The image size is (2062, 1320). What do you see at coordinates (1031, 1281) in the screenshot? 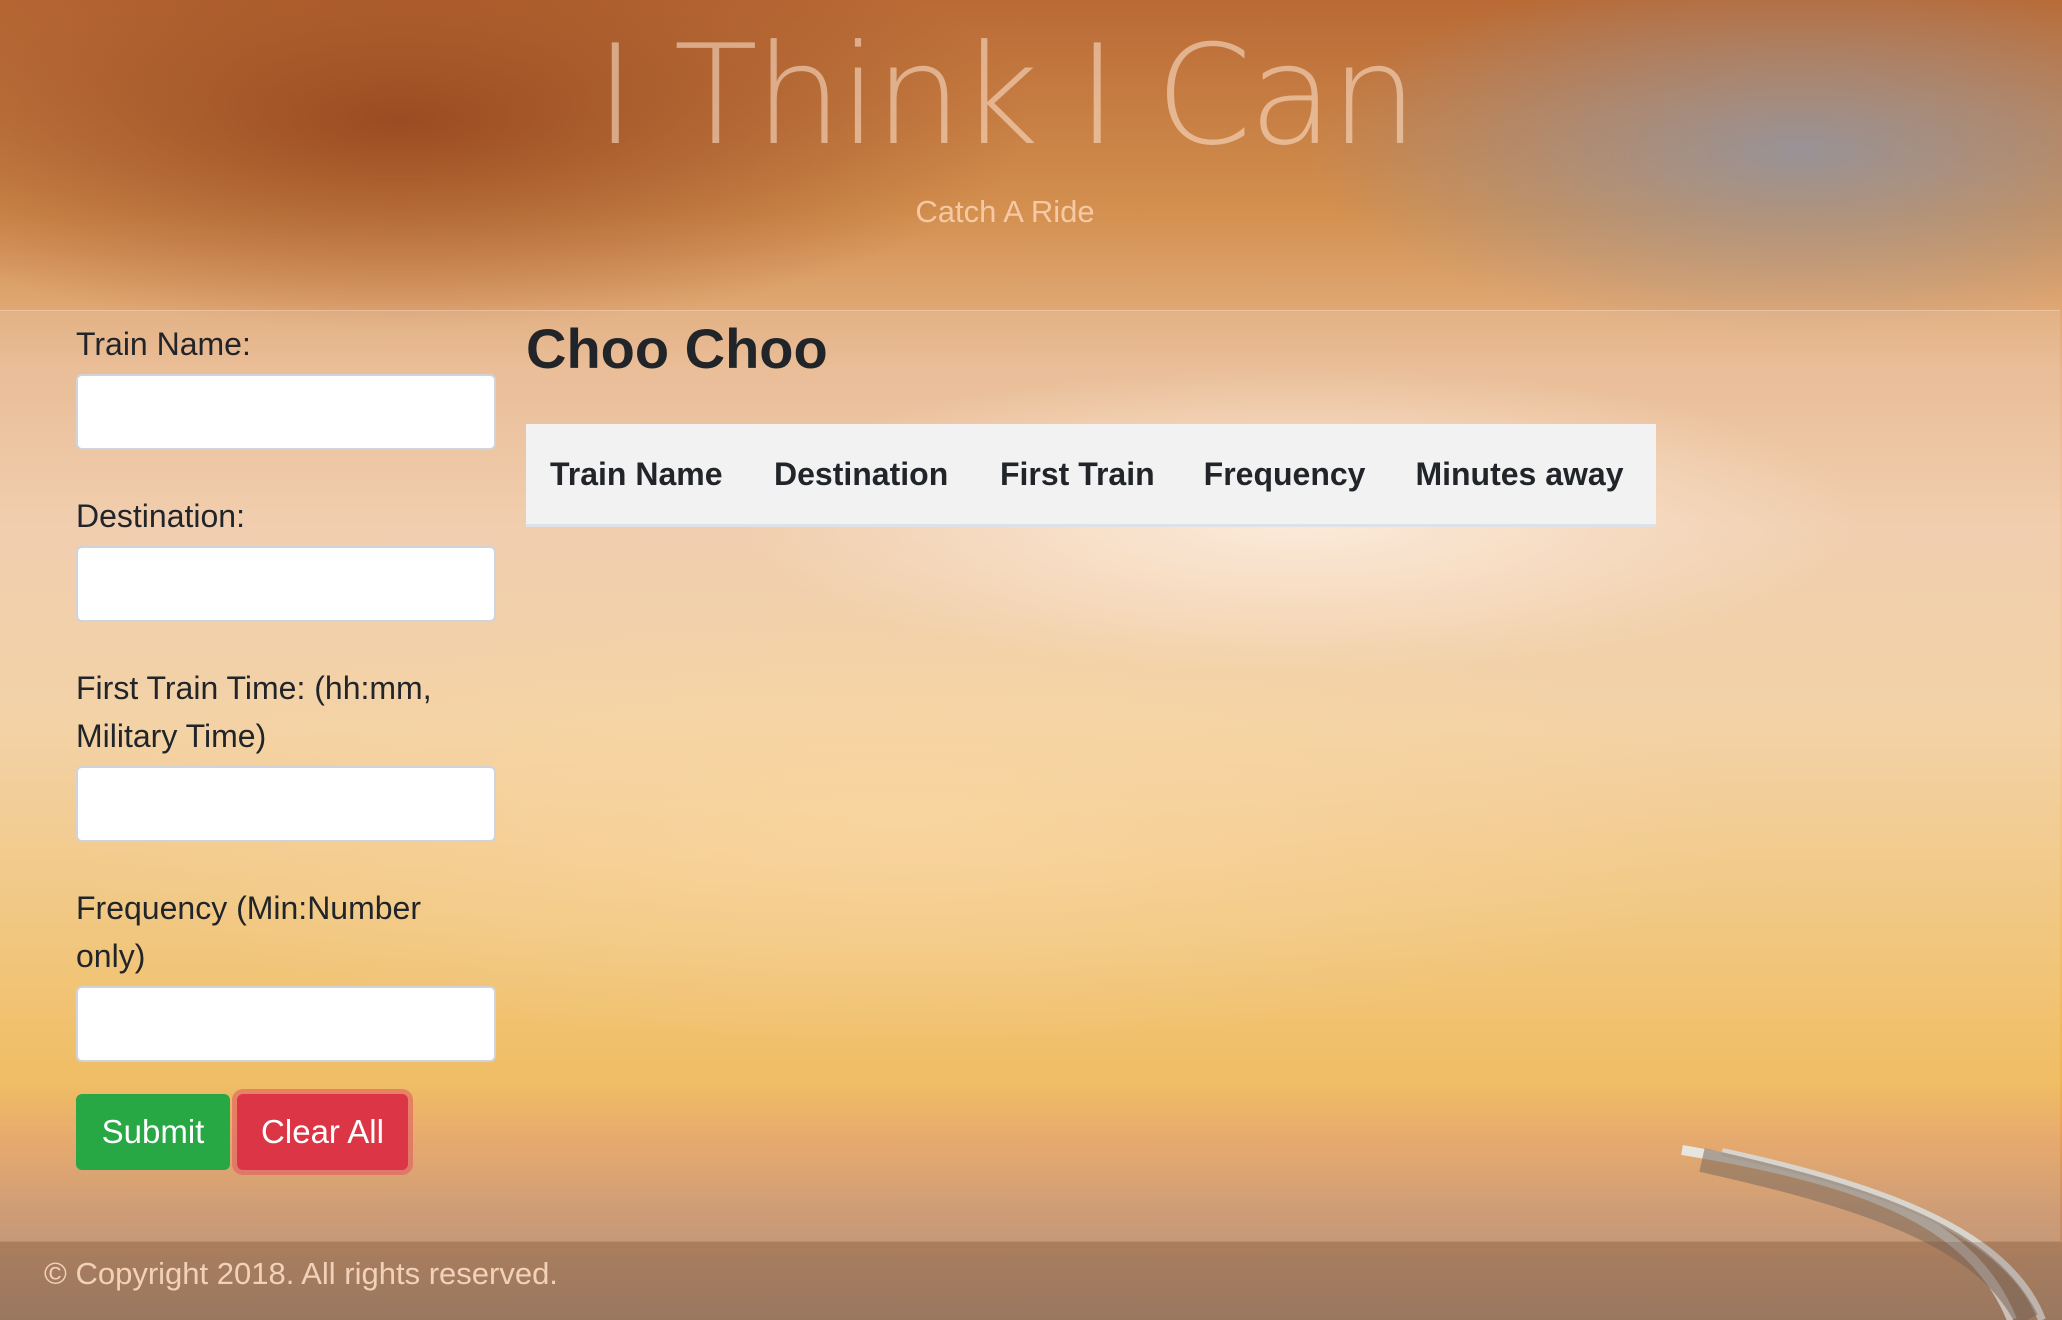
I see `footer: © Copyright 2018. All rights reserved.` at bounding box center [1031, 1281].